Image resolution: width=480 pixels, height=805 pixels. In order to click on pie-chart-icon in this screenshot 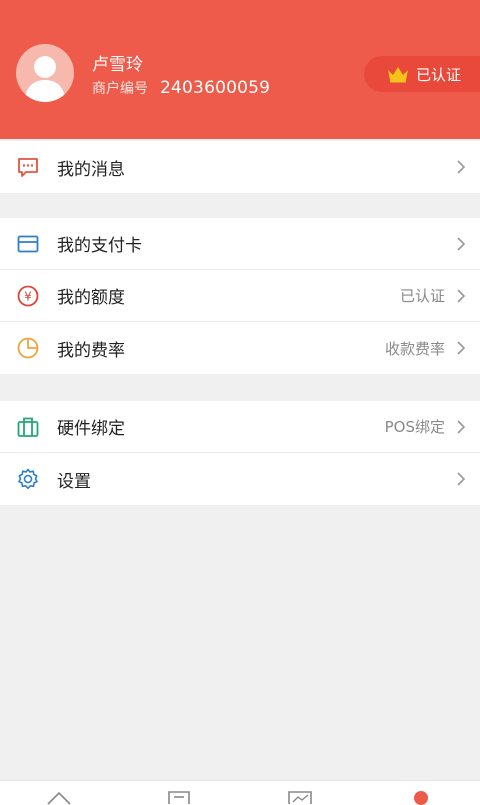, I will do `click(28, 348)`.